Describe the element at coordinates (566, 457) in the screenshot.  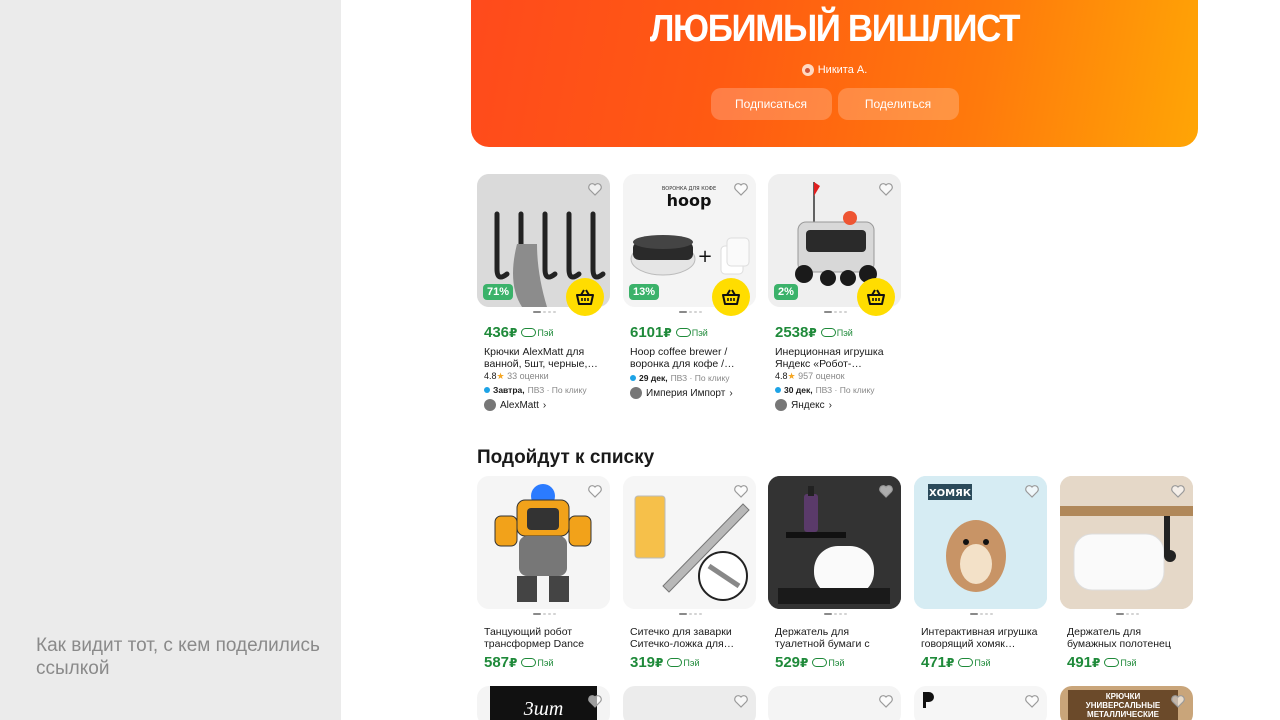
I see `recommendations-title: Подойдут к списку` at that location.